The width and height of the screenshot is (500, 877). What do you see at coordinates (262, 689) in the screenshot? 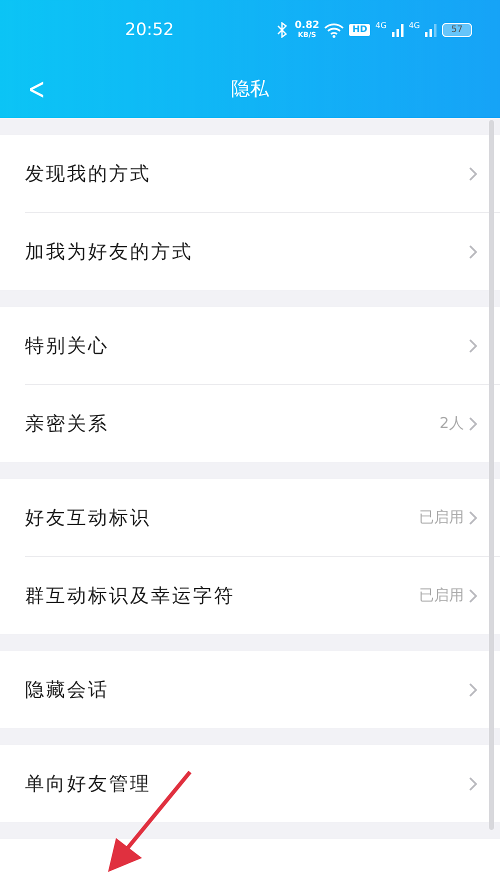
I see `settings-row: 隐藏会话` at bounding box center [262, 689].